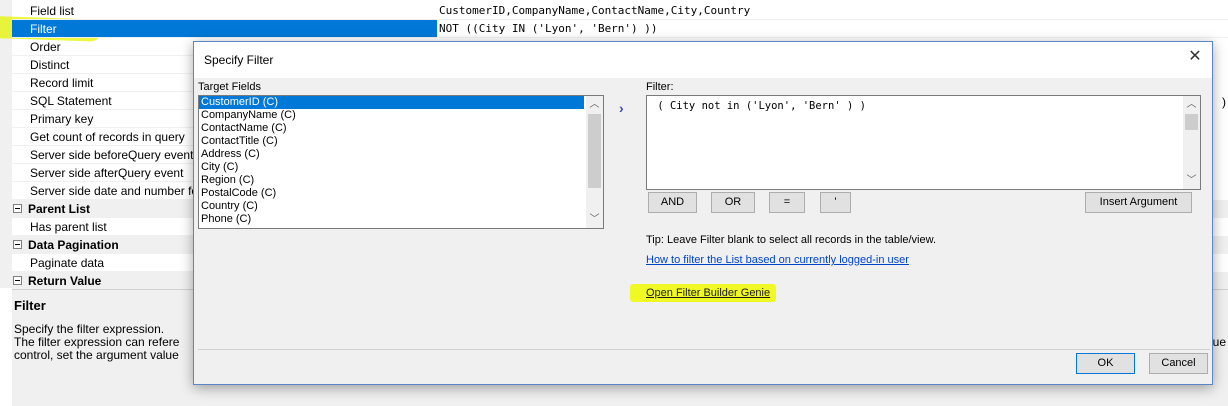  I want to click on field-list-item: PostalCode (C), so click(401, 193).